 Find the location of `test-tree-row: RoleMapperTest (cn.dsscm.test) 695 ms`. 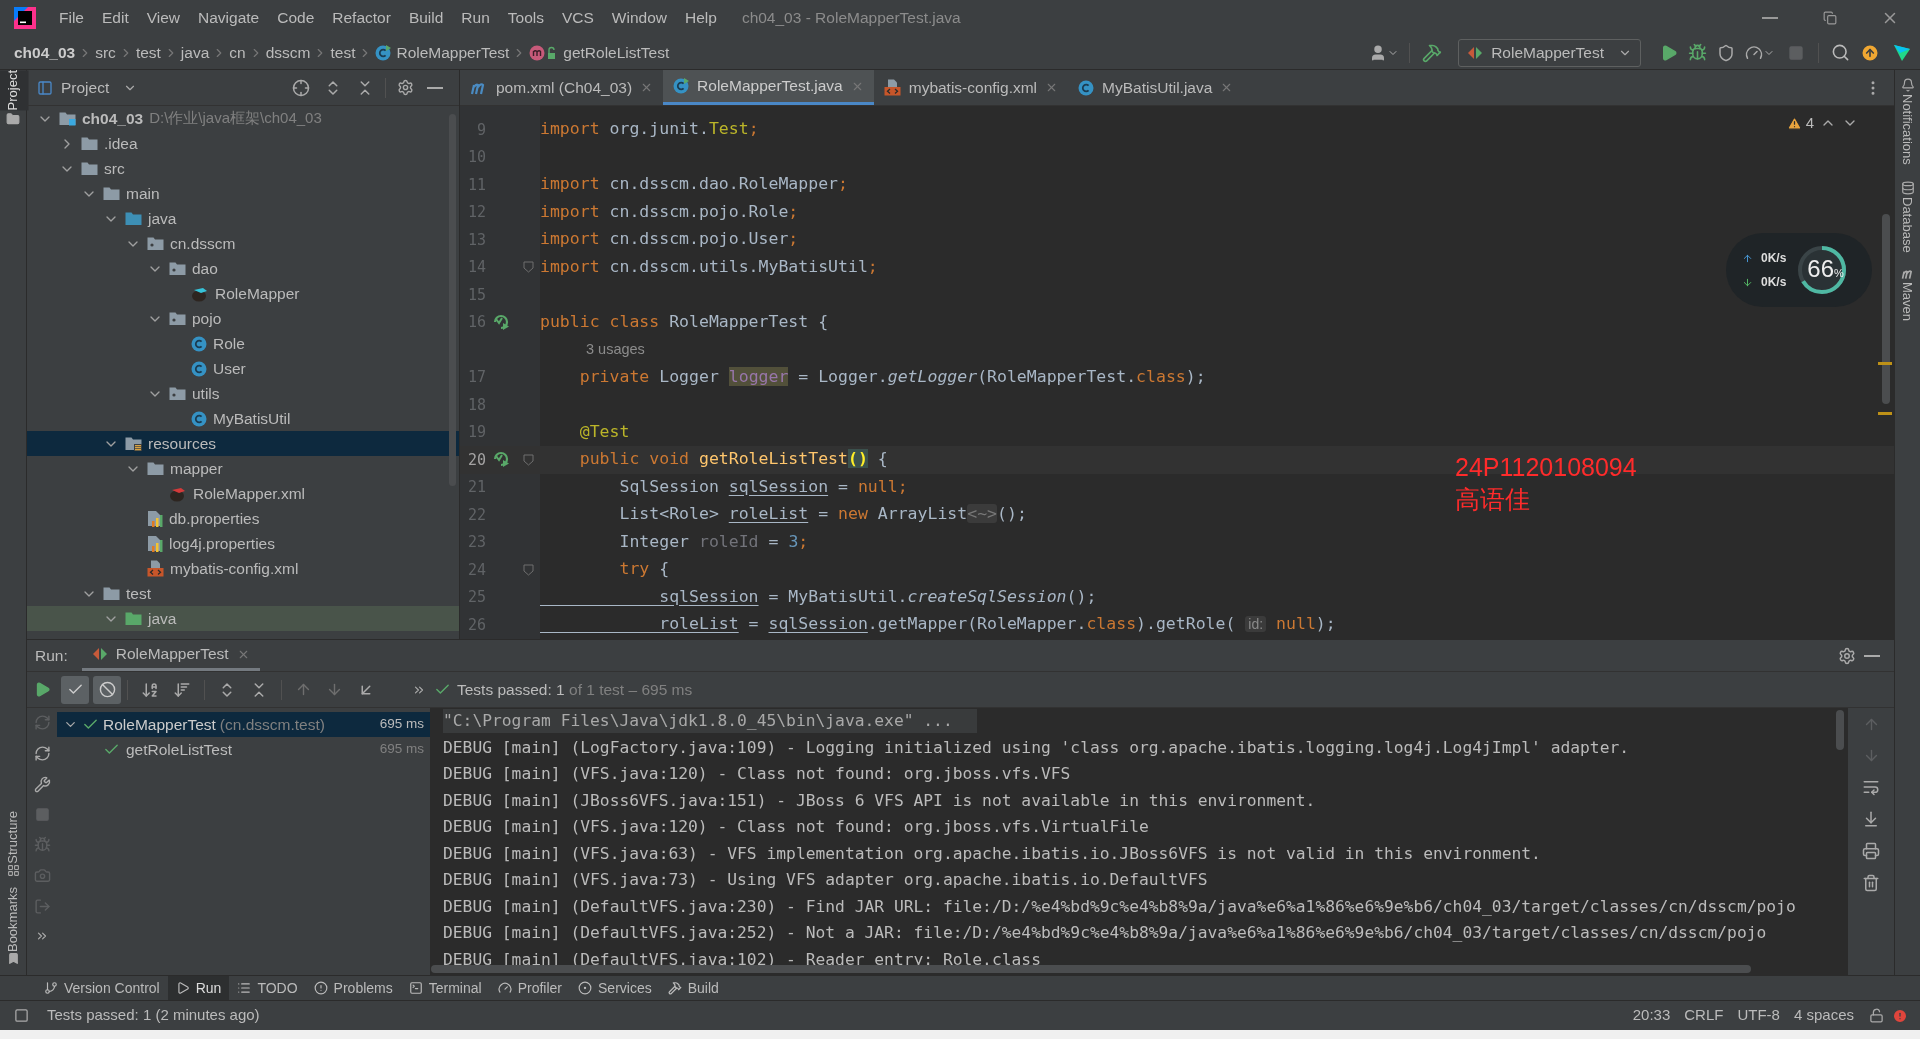

test-tree-row: RoleMapperTest (cn.dsscm.test) 695 ms is located at coordinates (243, 724).